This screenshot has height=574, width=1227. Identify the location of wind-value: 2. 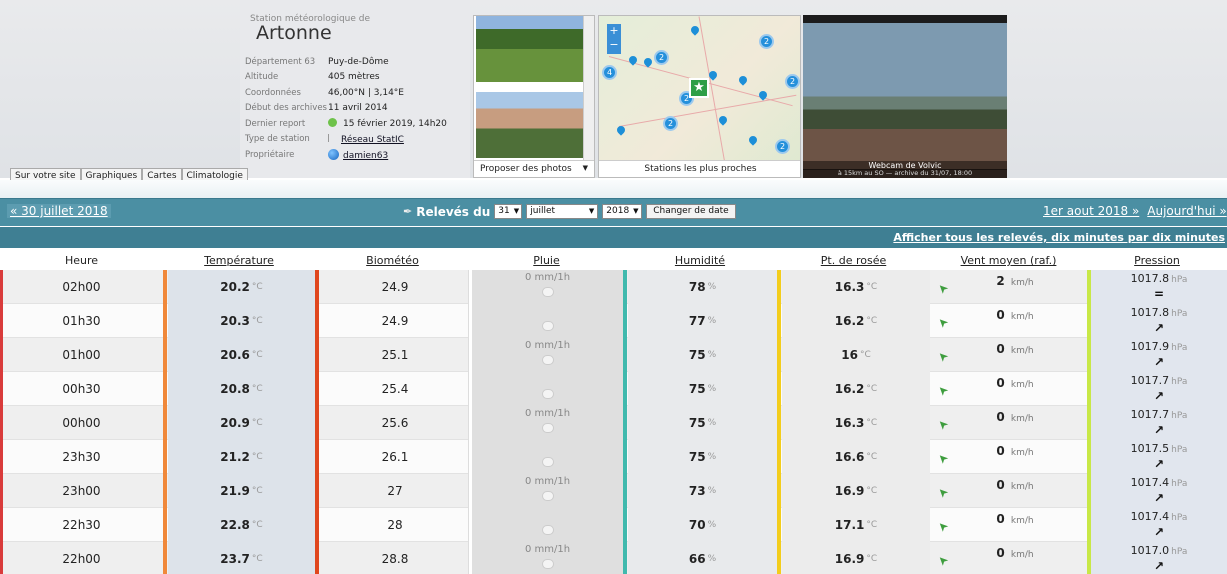
(1000, 281).